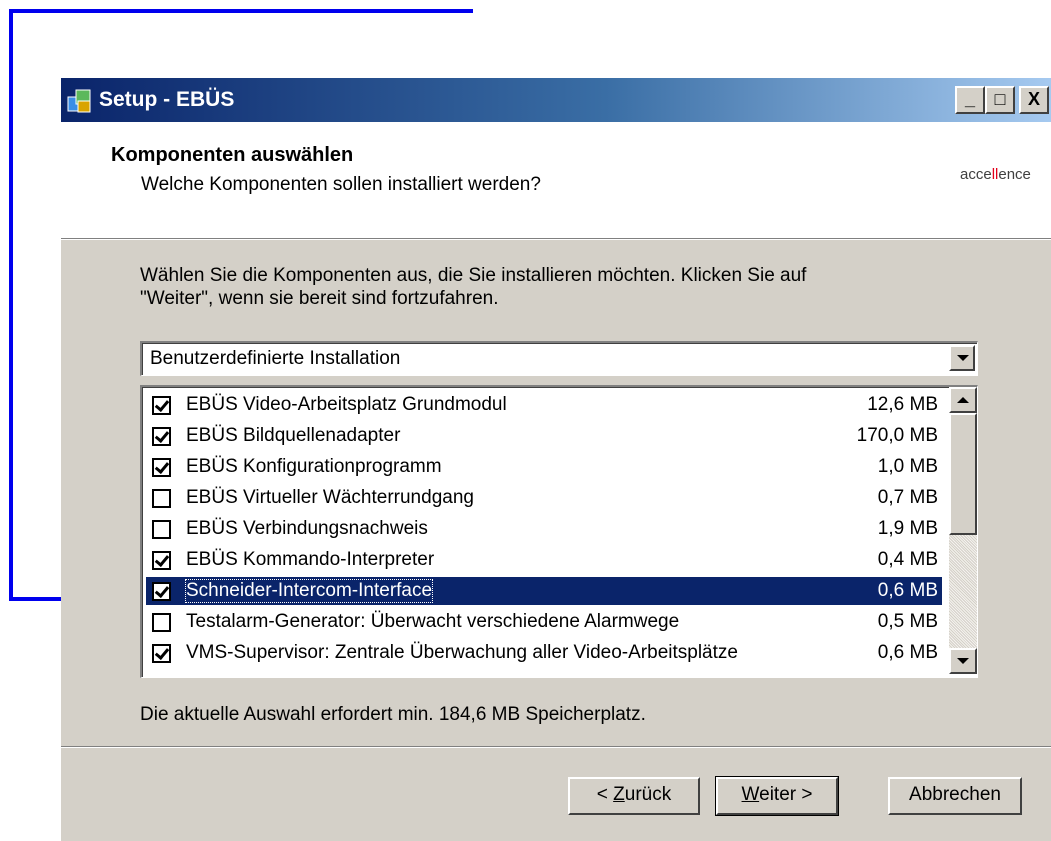 The image size is (1051, 841). I want to click on component-label: EBÜS Video-Arbeitsplatz Grundmodul, so click(346, 404).